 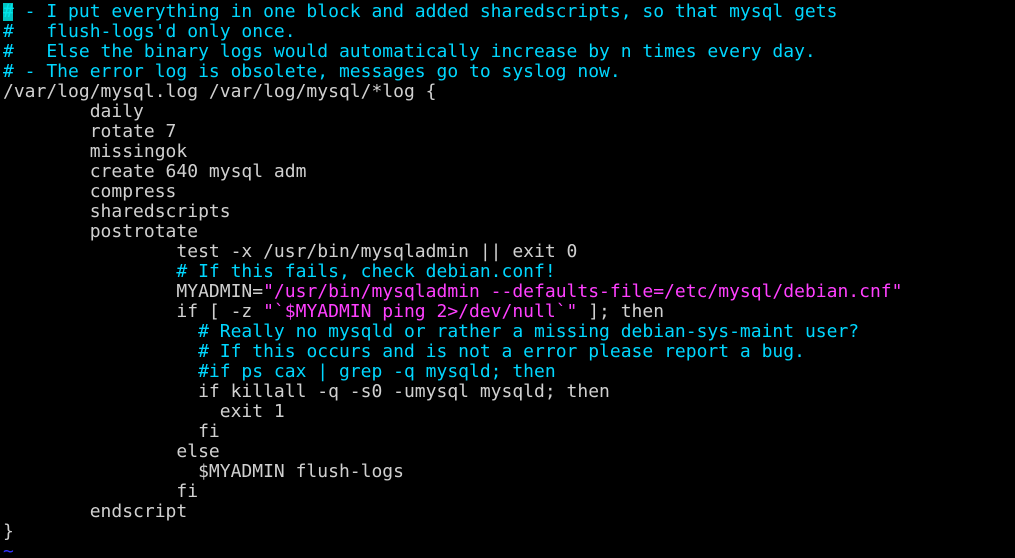 What do you see at coordinates (90, 131) in the screenshot?
I see `text-text: rotate 7` at bounding box center [90, 131].